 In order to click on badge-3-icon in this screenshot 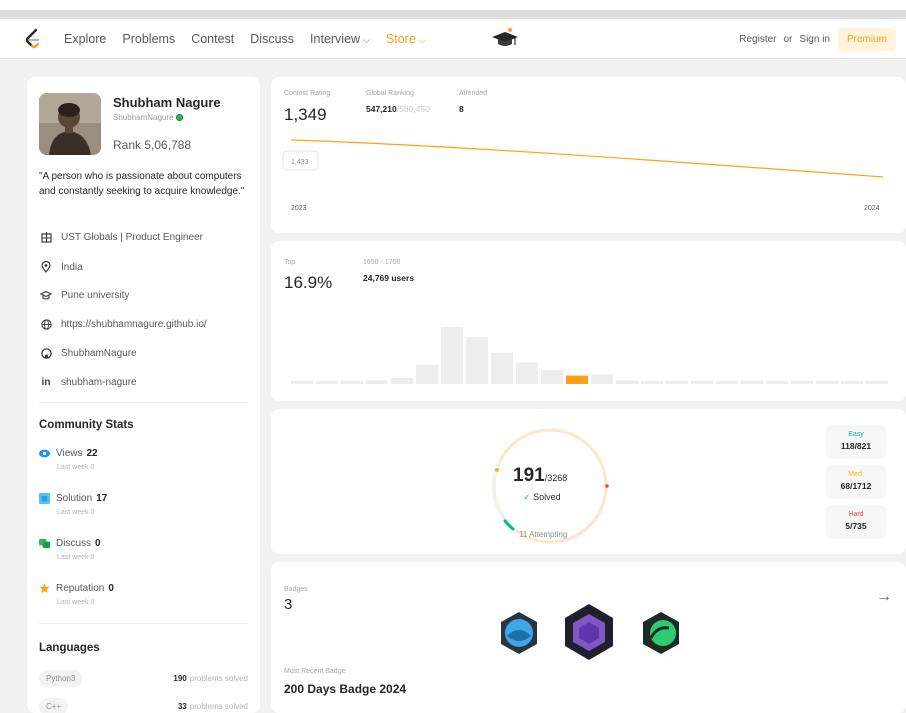, I will do `click(661, 633)`.